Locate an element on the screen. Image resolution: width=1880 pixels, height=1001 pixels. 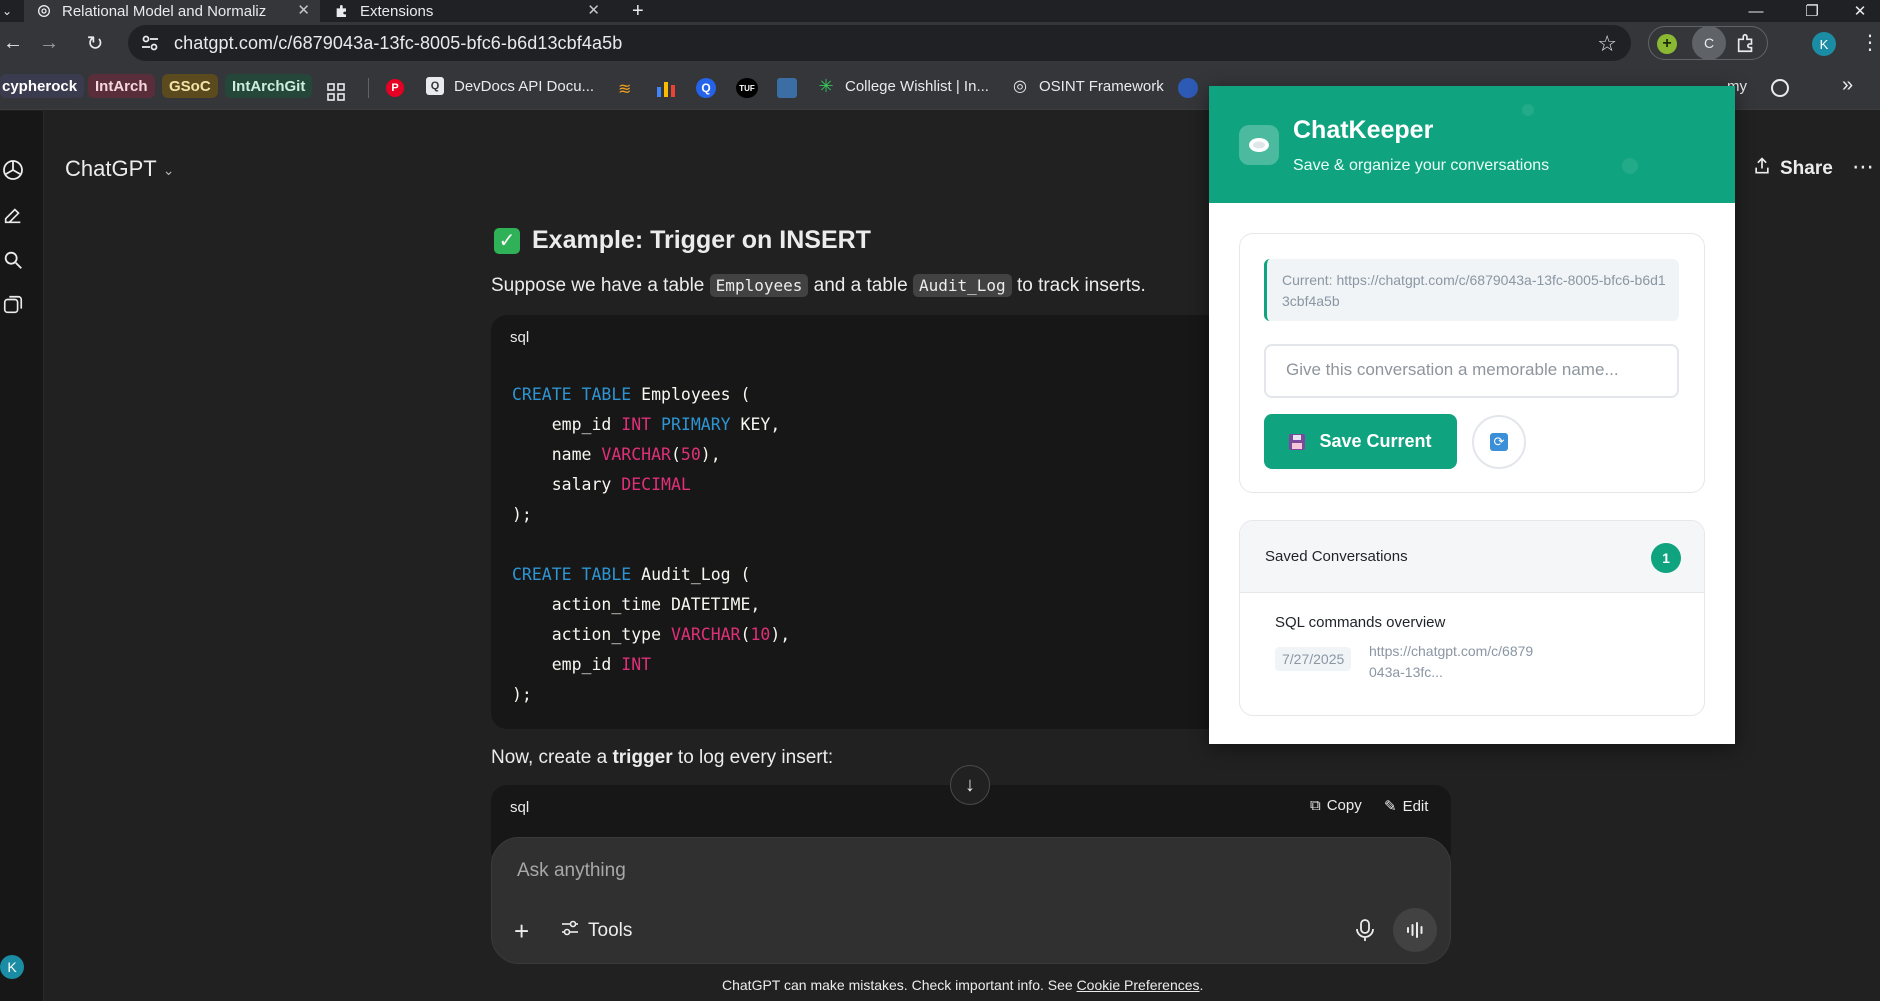
microphone-icon is located at coordinates (1365, 932).